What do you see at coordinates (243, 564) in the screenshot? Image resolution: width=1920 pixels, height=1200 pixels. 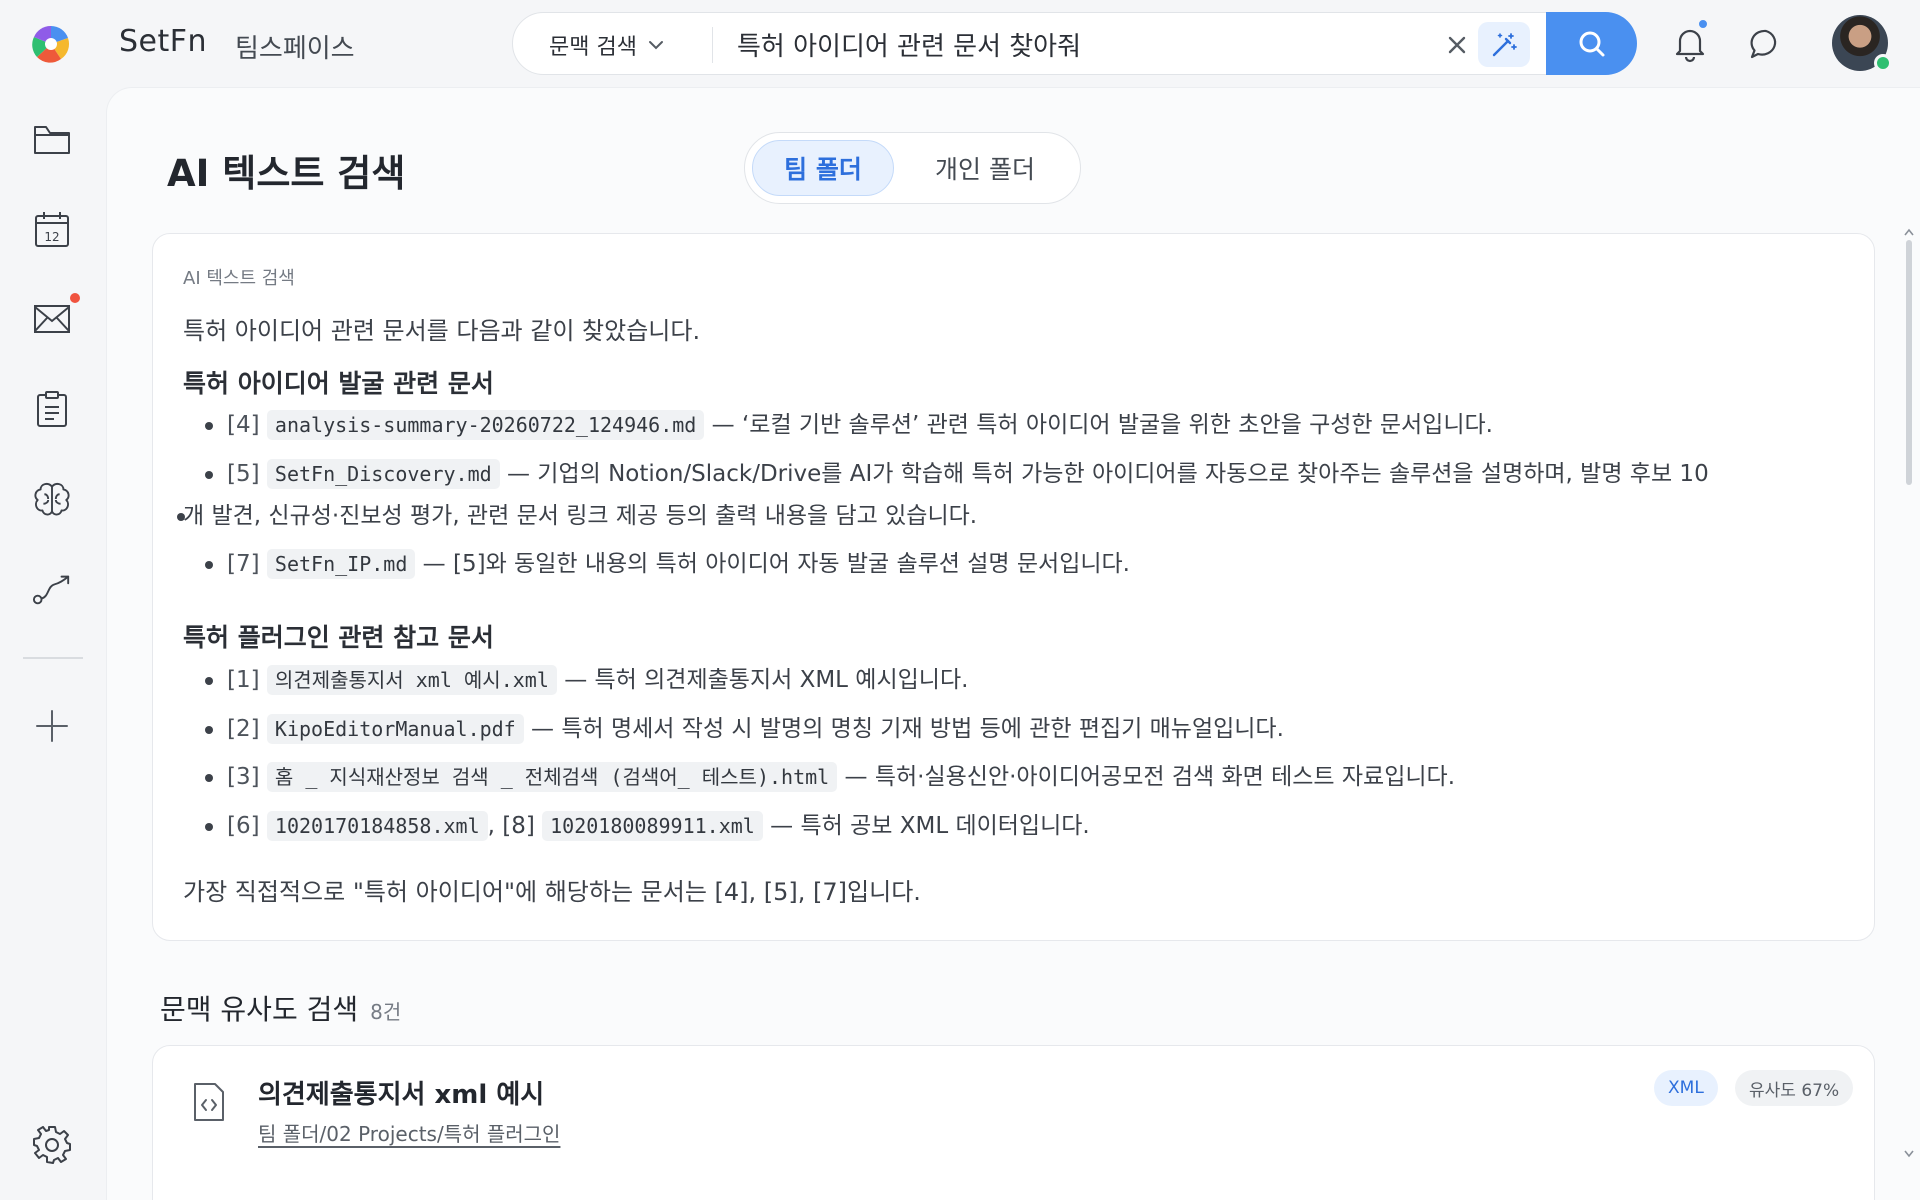 I see `reference-number: [7]` at bounding box center [243, 564].